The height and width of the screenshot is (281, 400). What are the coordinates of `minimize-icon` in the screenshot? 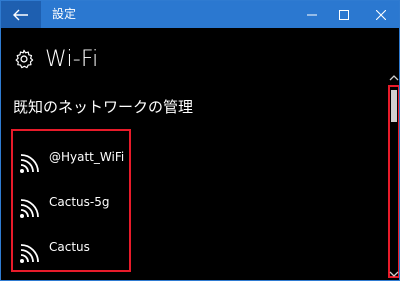 It's located at (312, 14).